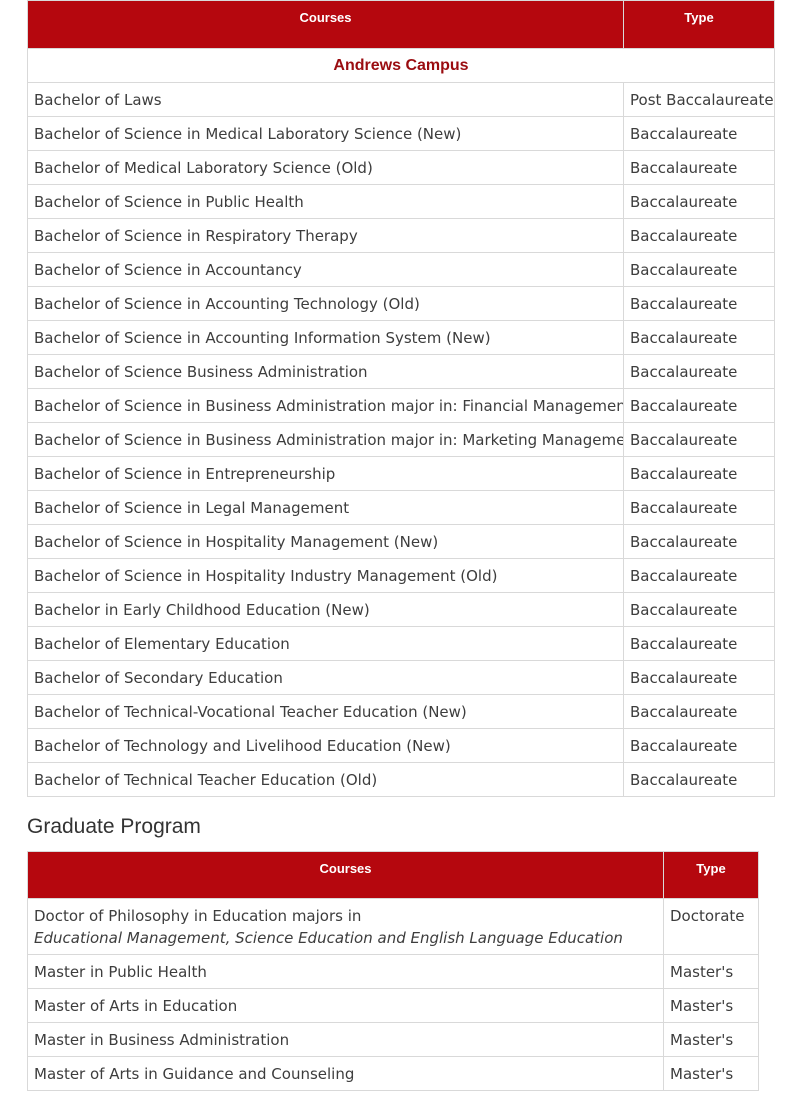 This screenshot has height=1104, width=800. I want to click on type-cell: Post Baccalaureate, so click(699, 99).